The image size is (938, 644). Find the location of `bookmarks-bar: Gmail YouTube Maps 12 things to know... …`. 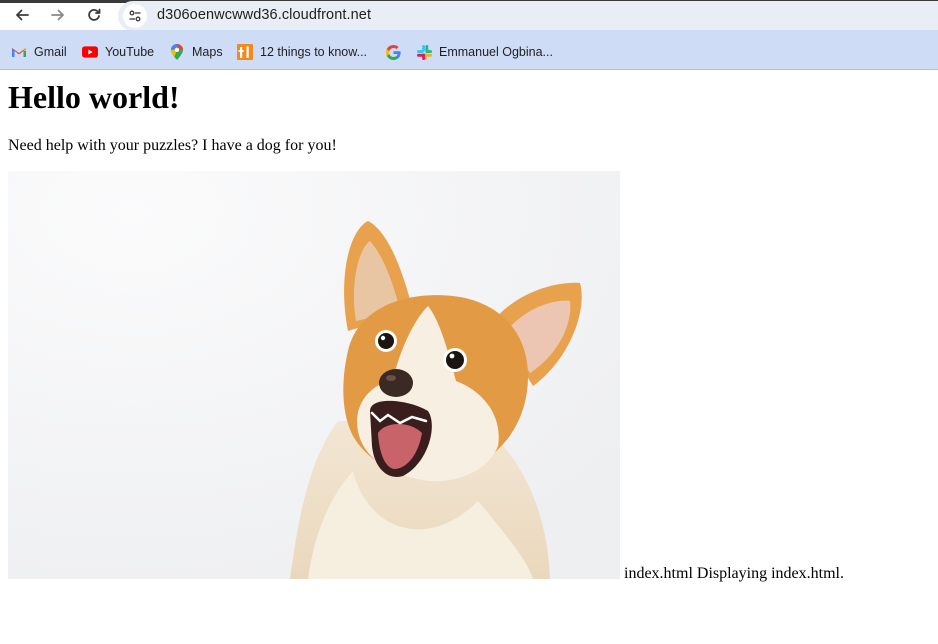

bookmarks-bar: Gmail YouTube Maps 12 things to know... … is located at coordinates (469, 50).